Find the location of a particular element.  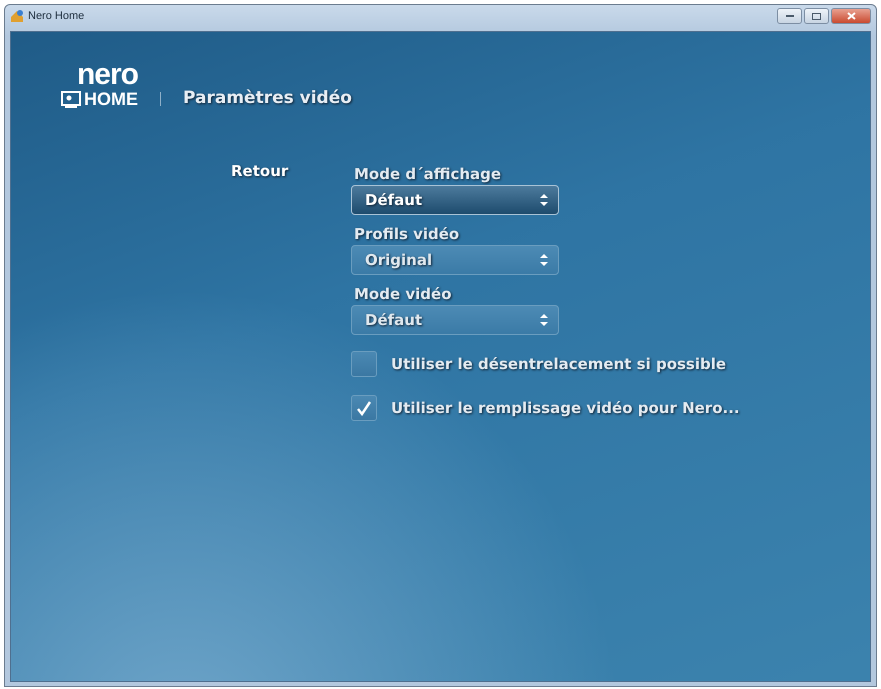

field-label: Profils vidéo is located at coordinates (407, 234).